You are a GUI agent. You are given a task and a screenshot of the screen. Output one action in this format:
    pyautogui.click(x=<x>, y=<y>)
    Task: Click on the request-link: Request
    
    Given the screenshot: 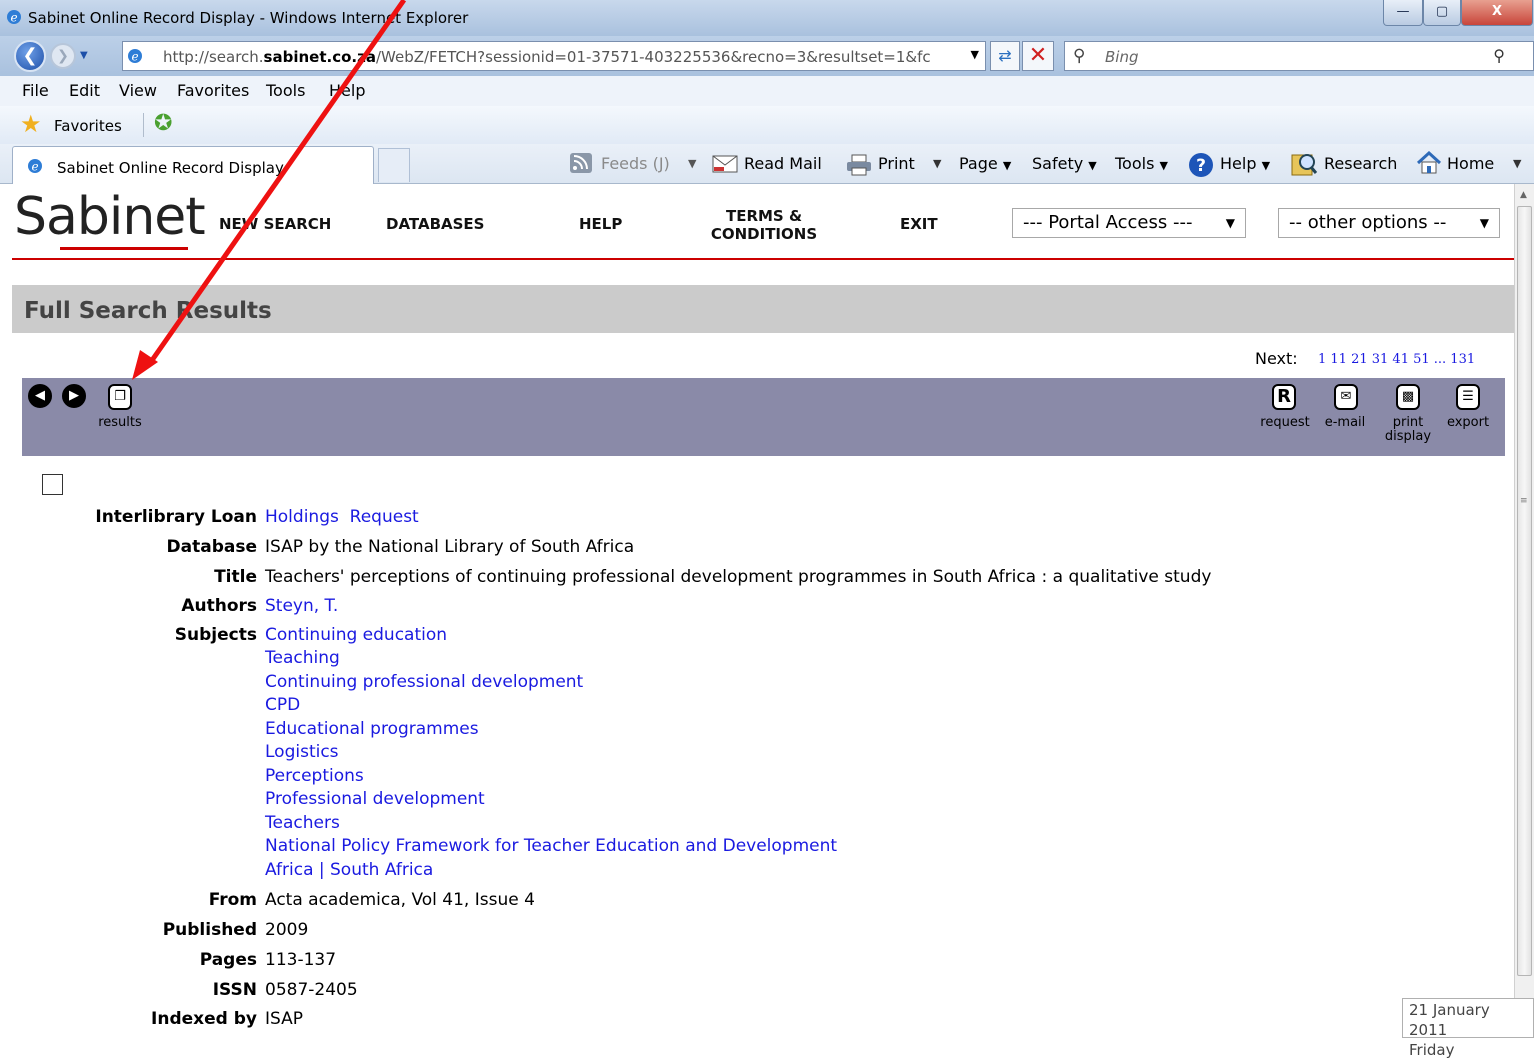 What is the action you would take?
    pyautogui.click(x=384, y=517)
    